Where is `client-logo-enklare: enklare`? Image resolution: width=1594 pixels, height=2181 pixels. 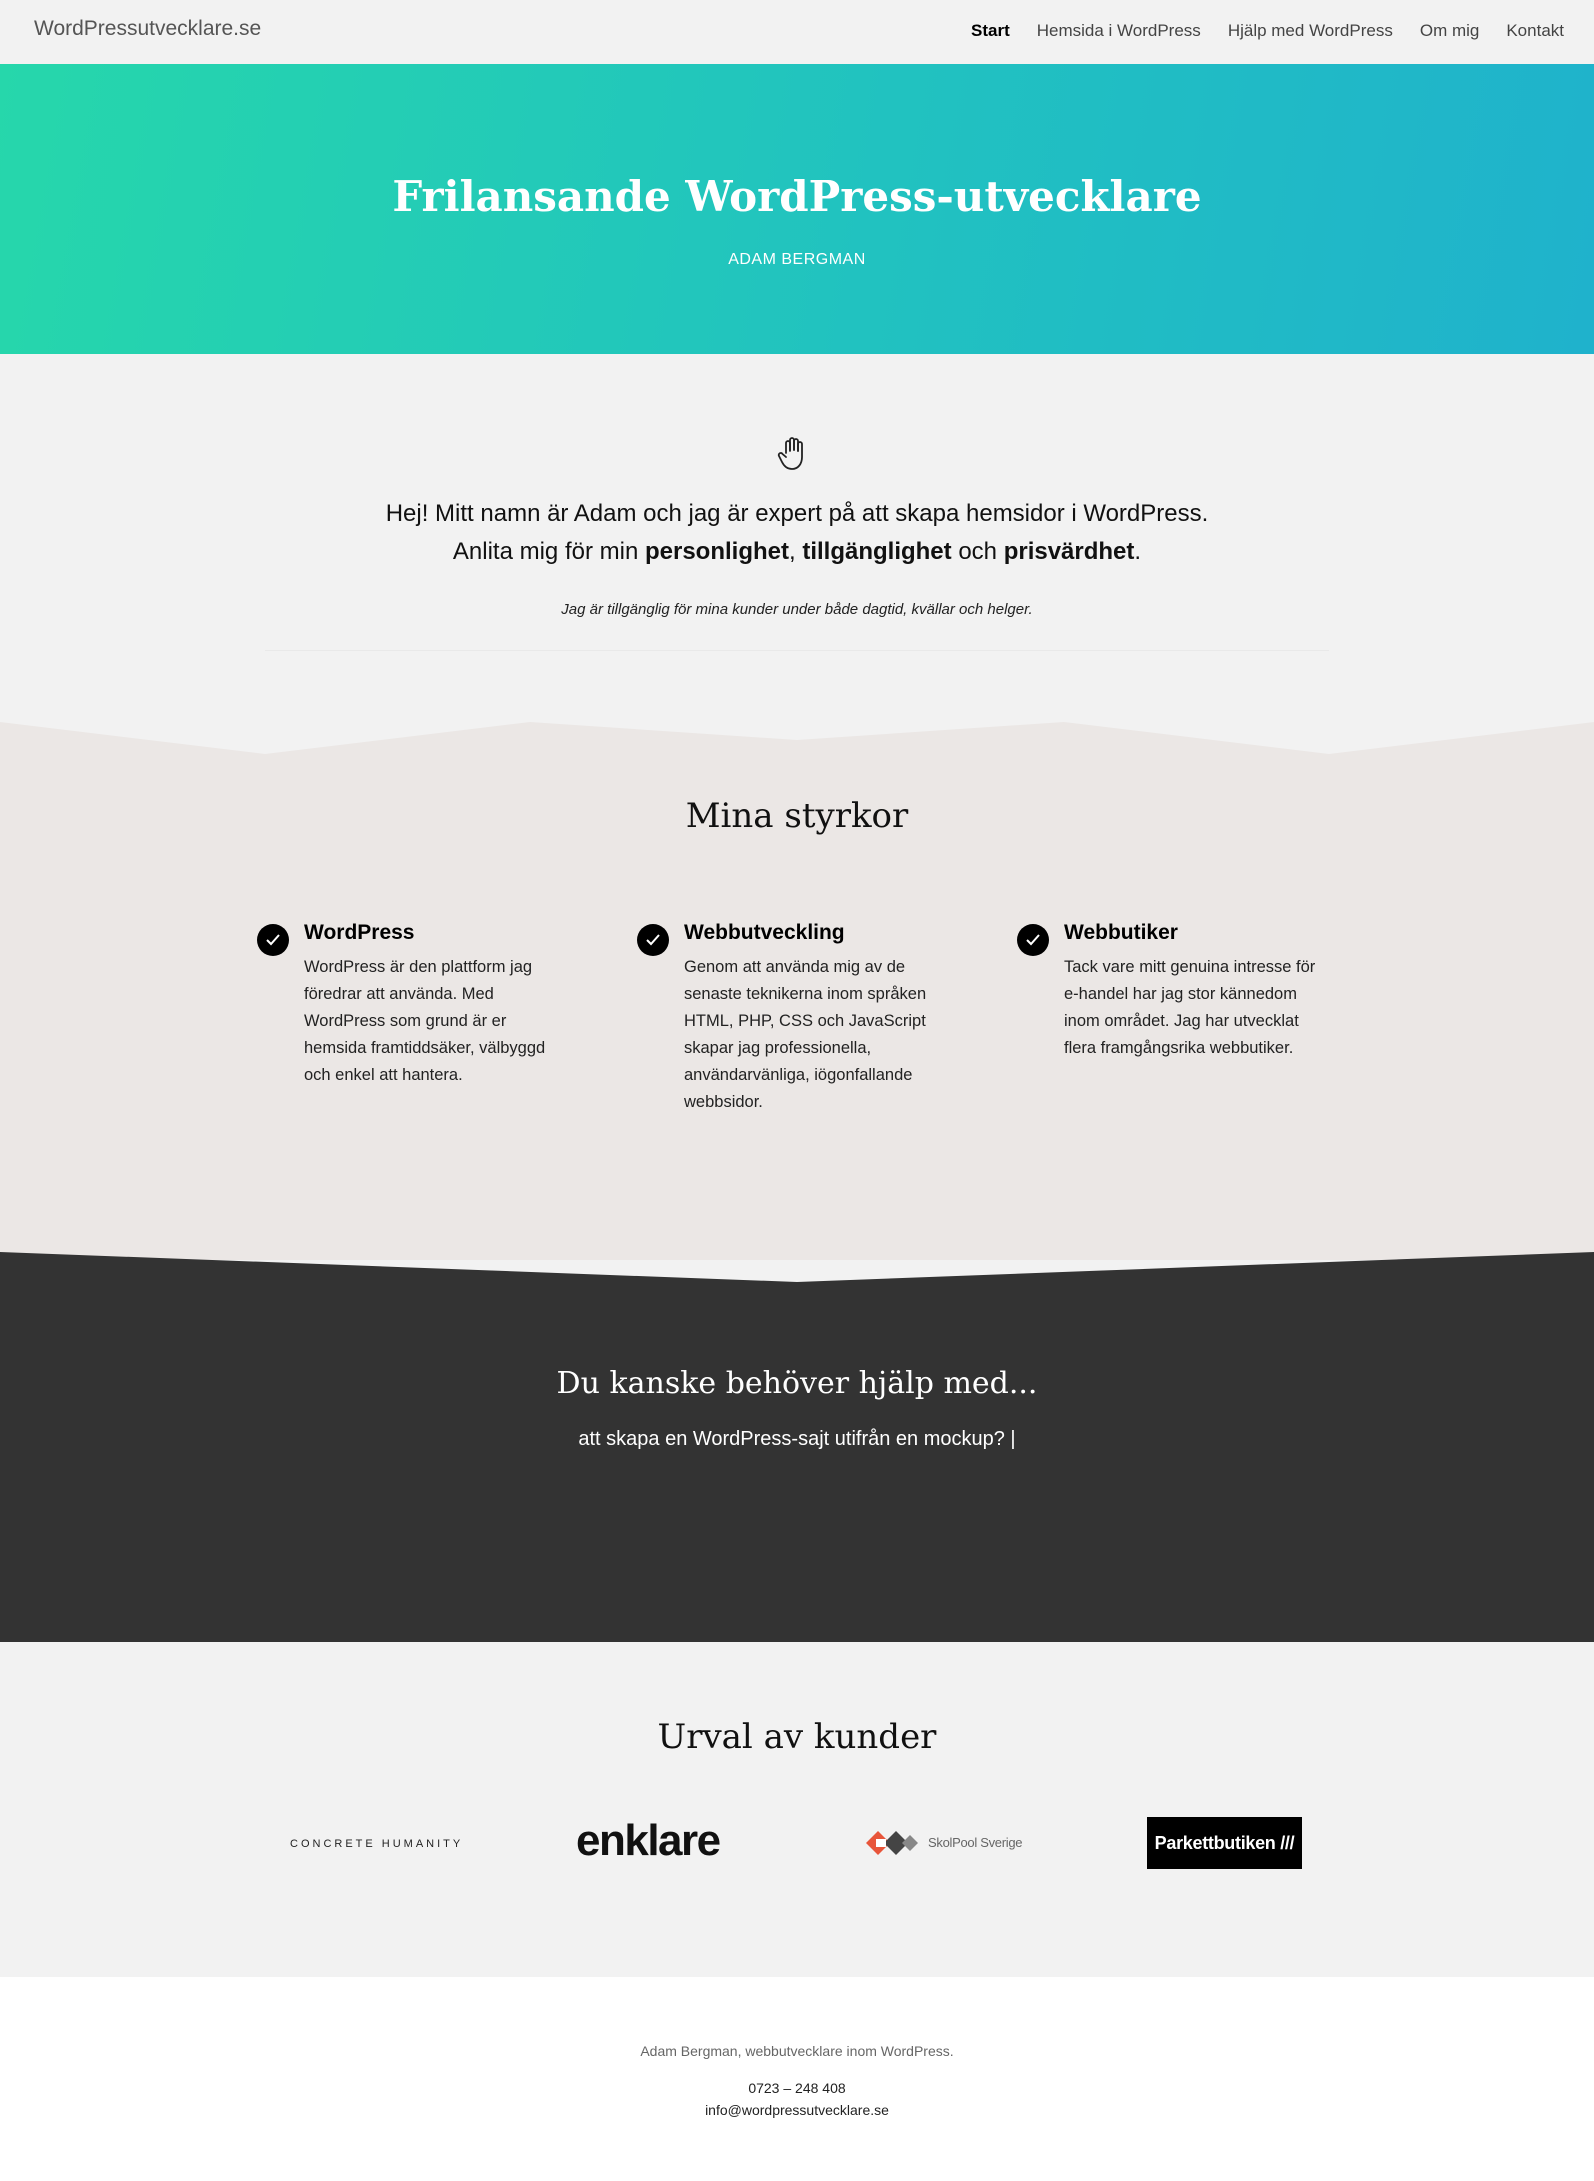
client-logo-enklare: enklare is located at coordinates (648, 1840).